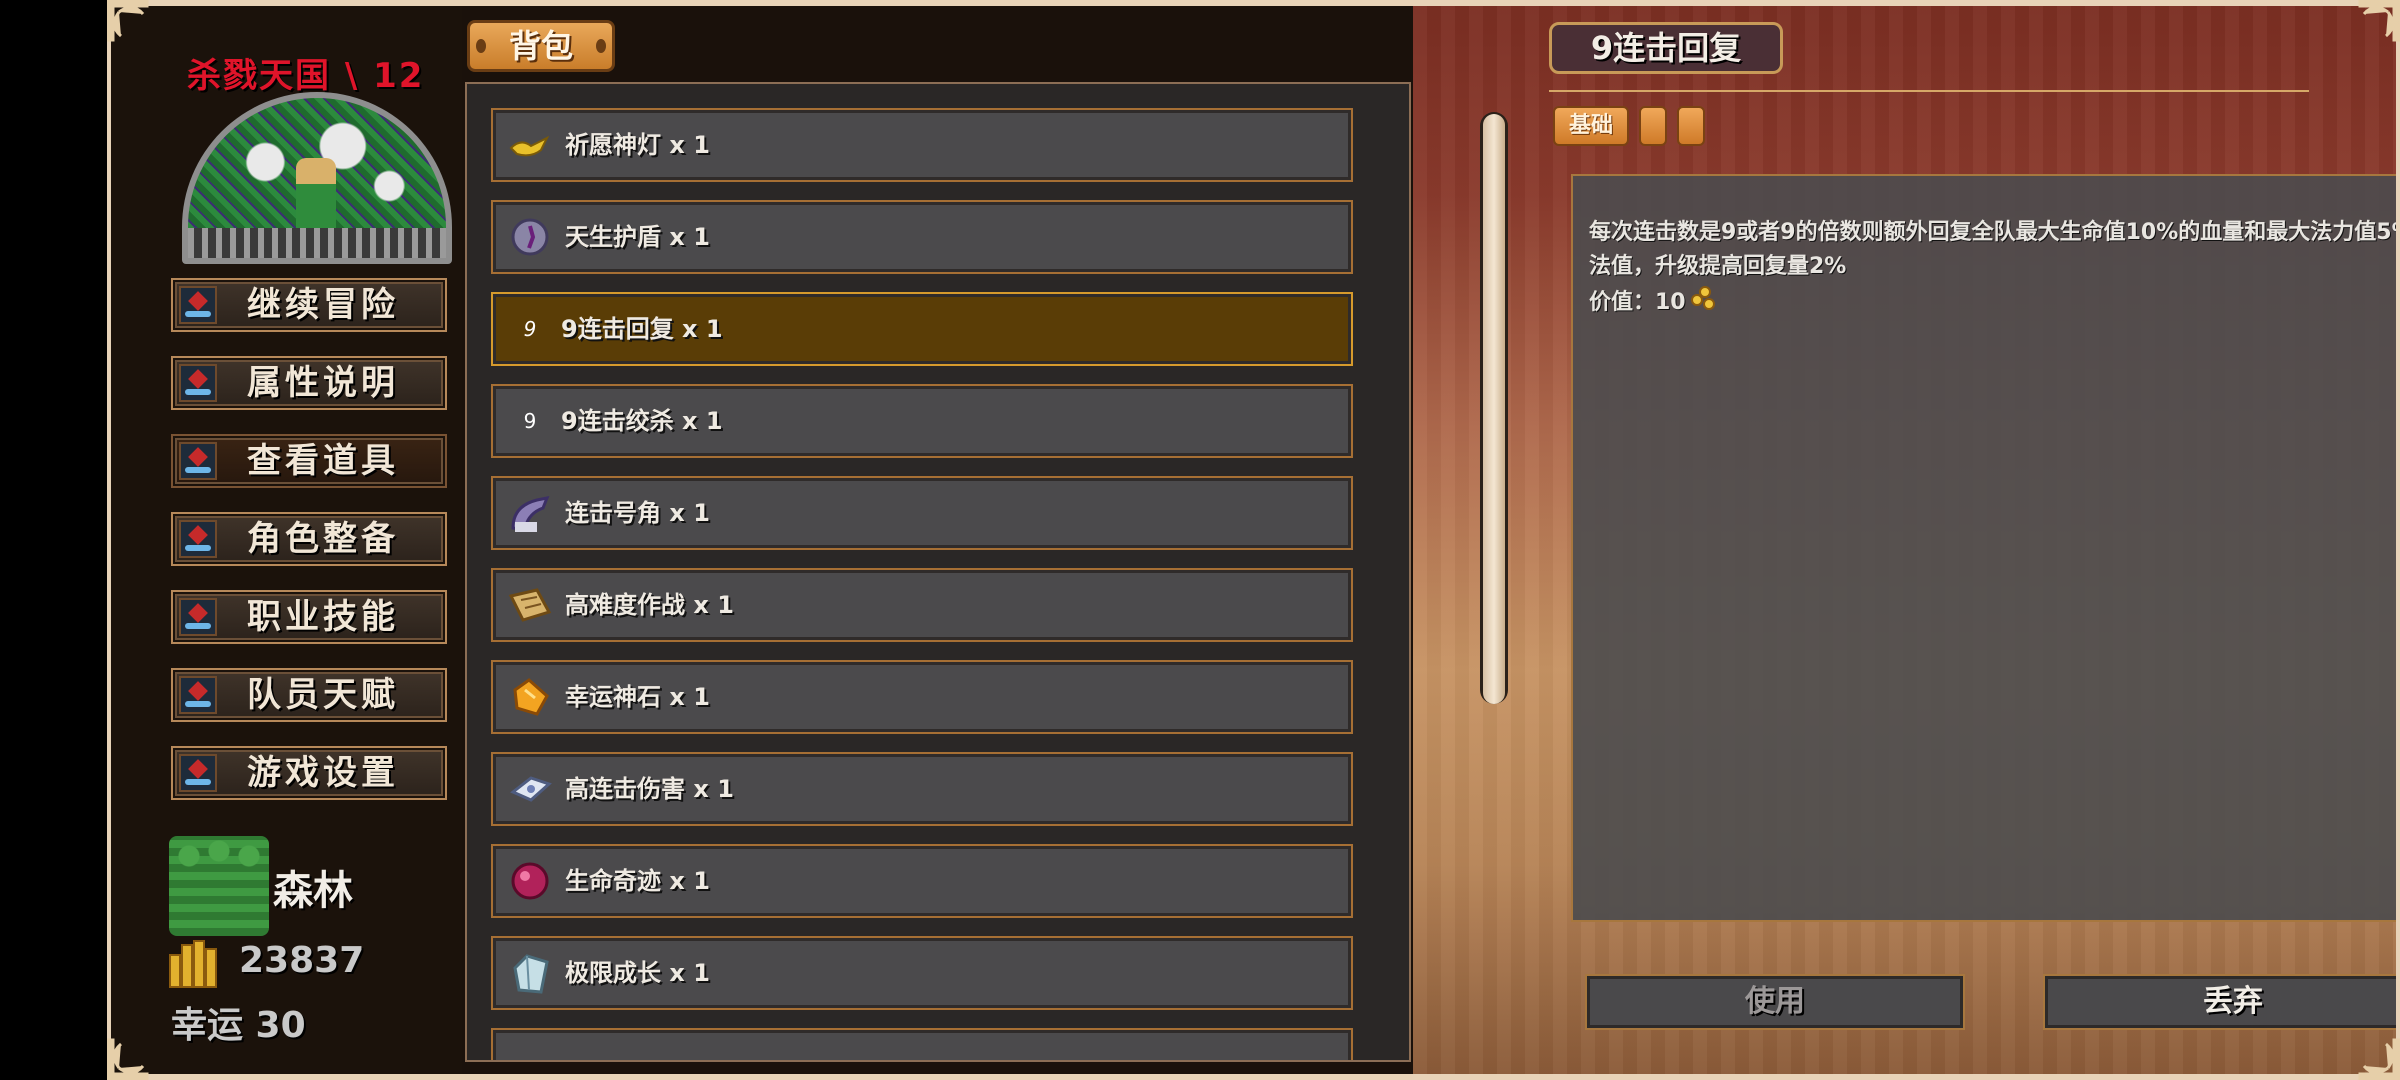 This screenshot has height=1080, width=2400. Describe the element at coordinates (637, 145) in the screenshot. I see `item-name: 祈愿神灯 x 1` at that location.